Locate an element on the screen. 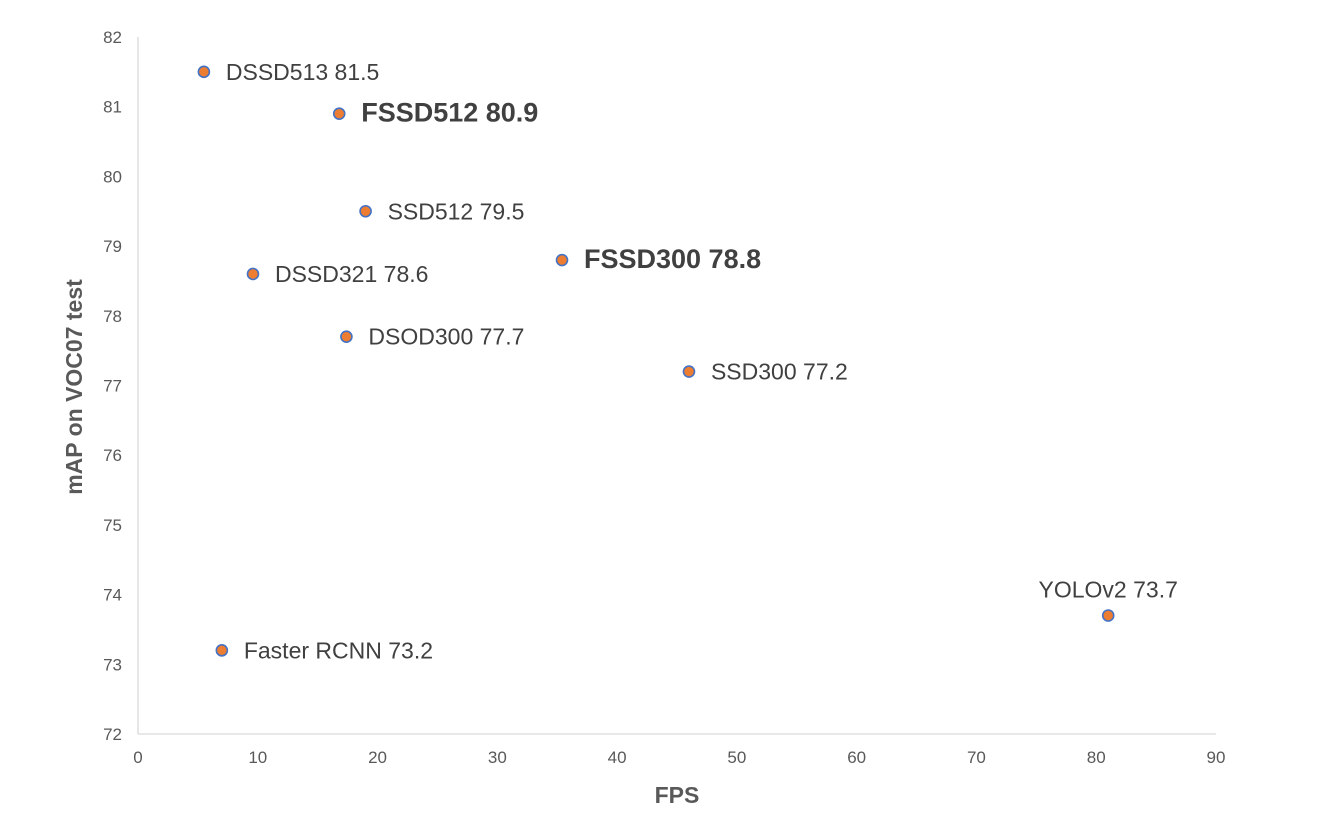  y-tick-label: 80 is located at coordinates (112, 176).